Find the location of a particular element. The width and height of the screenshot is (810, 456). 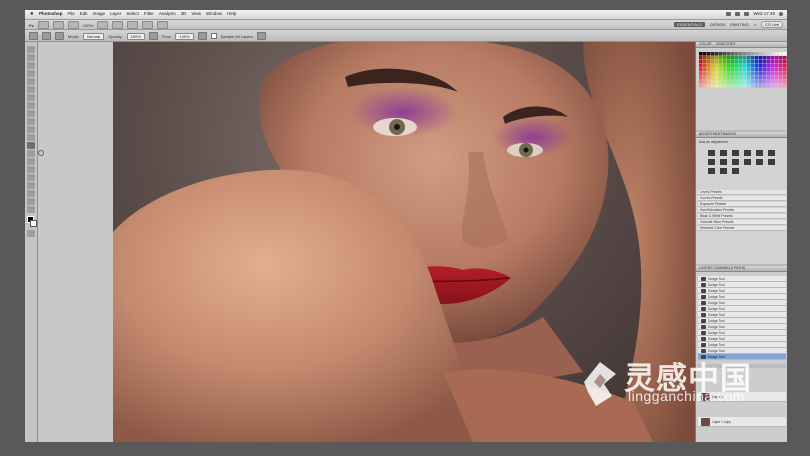

channel-mixer-icon is located at coordinates (747, 162).